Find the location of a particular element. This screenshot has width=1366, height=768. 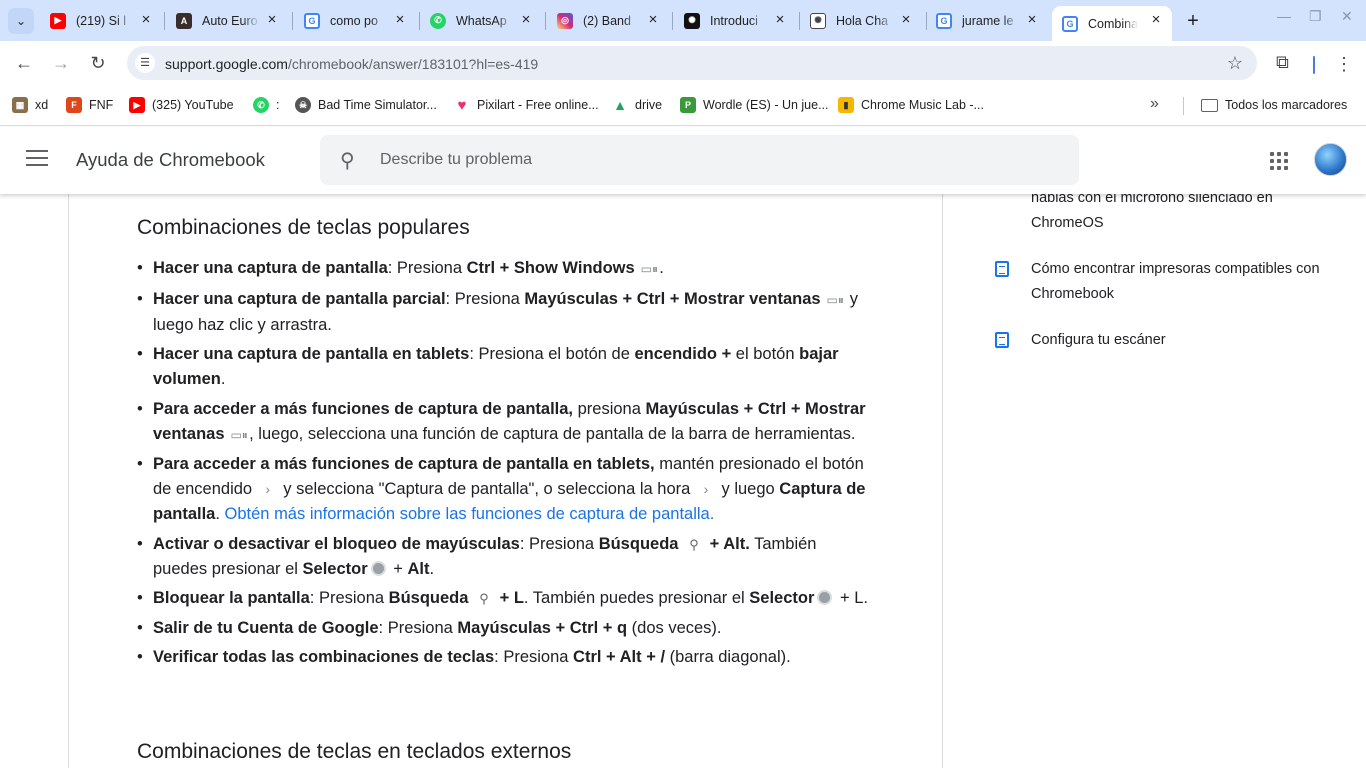

tab-instagram: ◎ (2) Band × is located at coordinates (609, 20).